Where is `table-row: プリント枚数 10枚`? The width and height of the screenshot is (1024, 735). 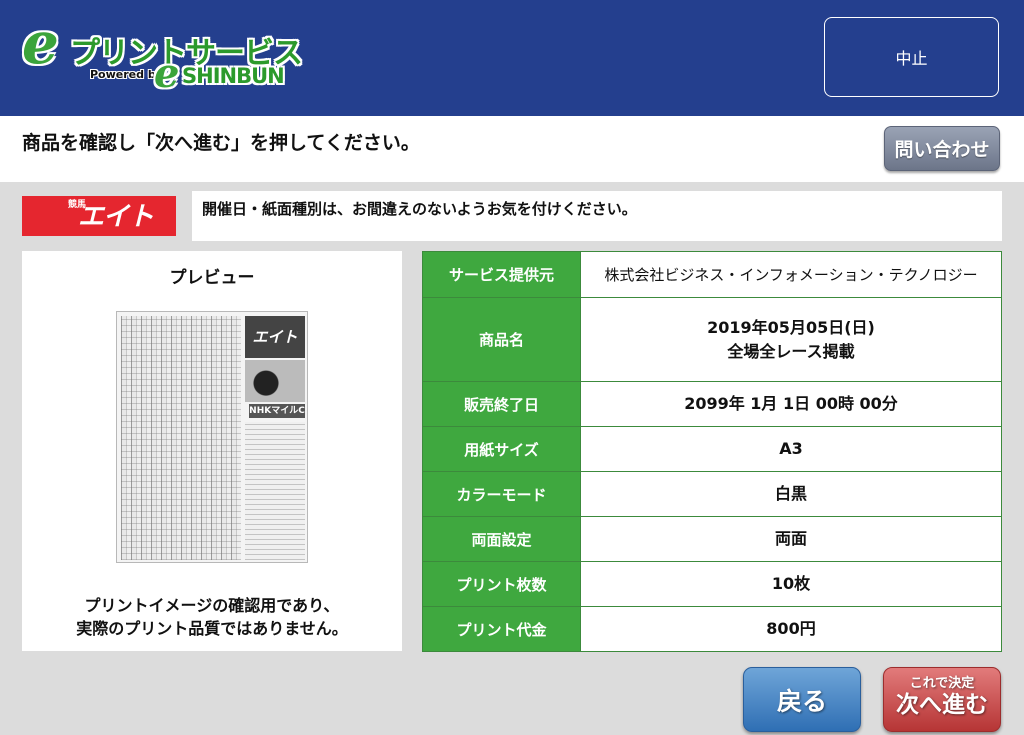
table-row: プリント枚数 10枚 is located at coordinates (712, 584).